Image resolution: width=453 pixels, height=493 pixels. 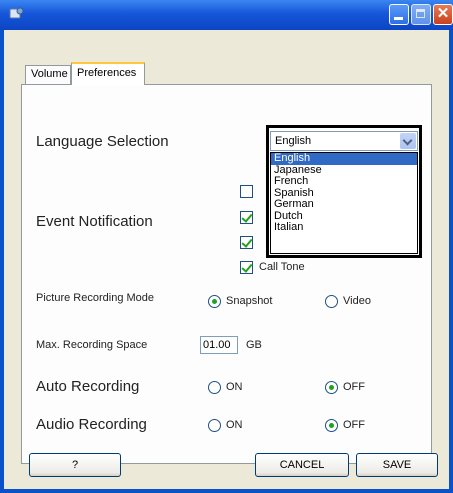 What do you see at coordinates (354, 425) in the screenshot?
I see `audio-recording-off-label: OFF` at bounding box center [354, 425].